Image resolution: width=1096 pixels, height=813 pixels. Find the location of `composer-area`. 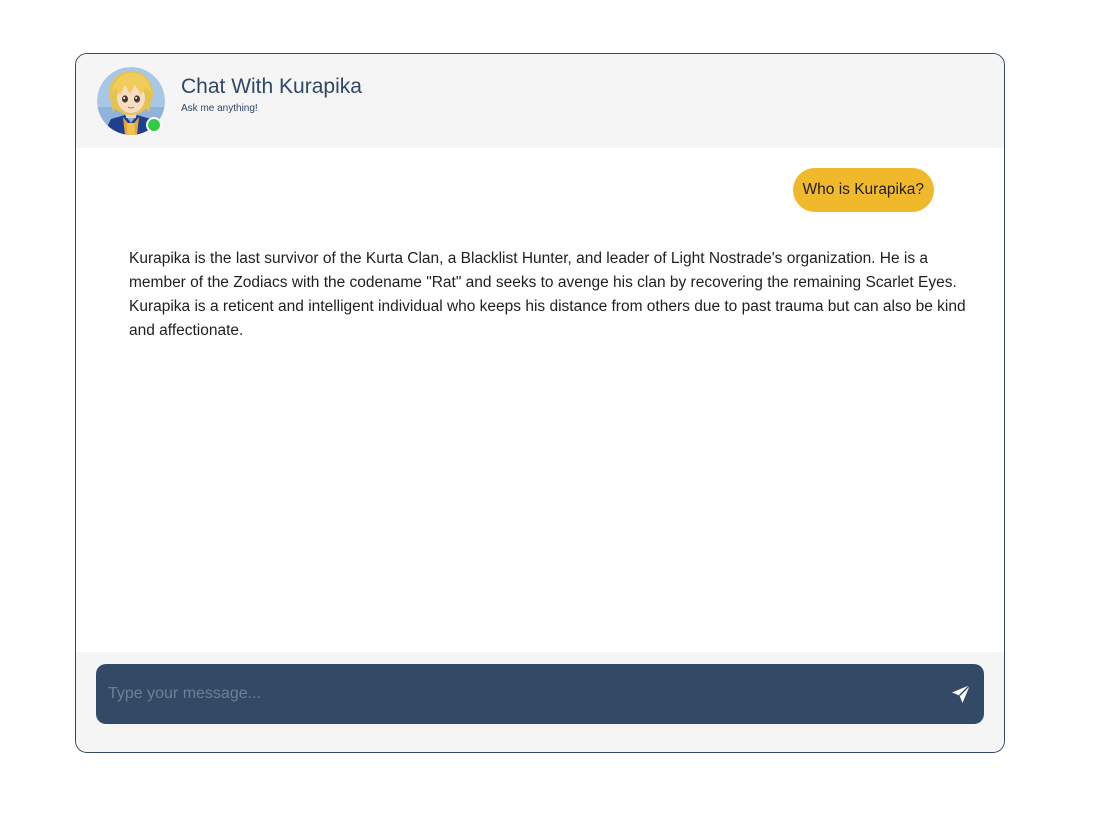

composer-area is located at coordinates (540, 702).